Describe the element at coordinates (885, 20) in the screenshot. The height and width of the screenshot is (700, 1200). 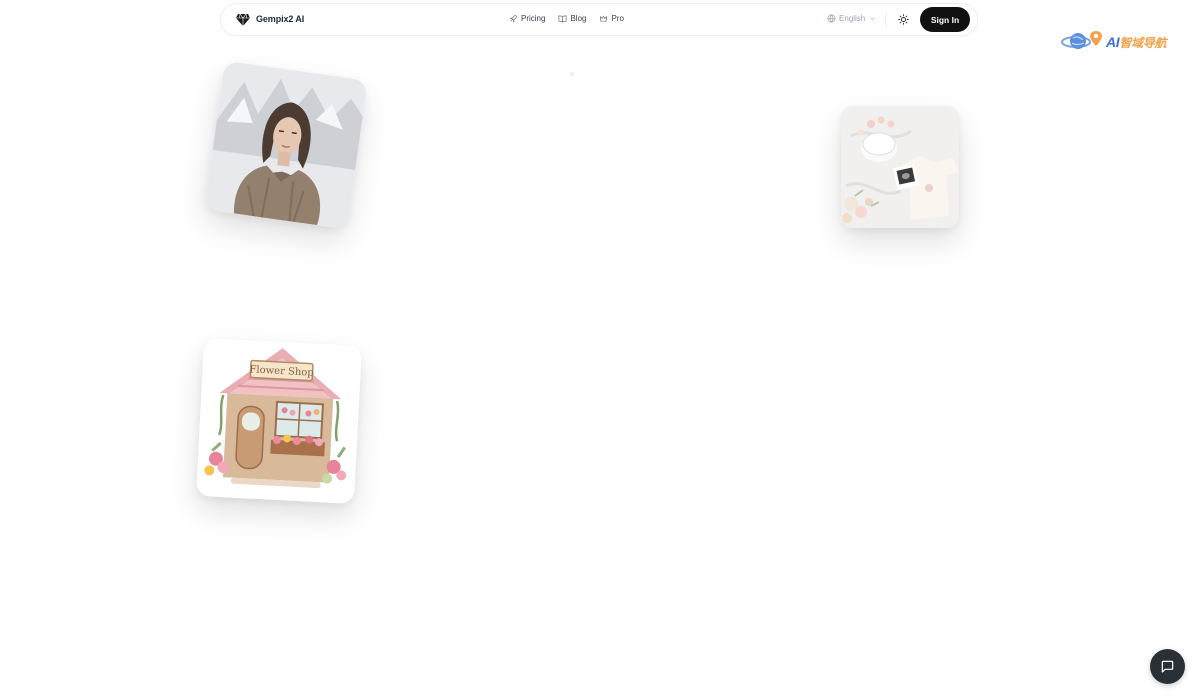
I see `header-divider` at that location.